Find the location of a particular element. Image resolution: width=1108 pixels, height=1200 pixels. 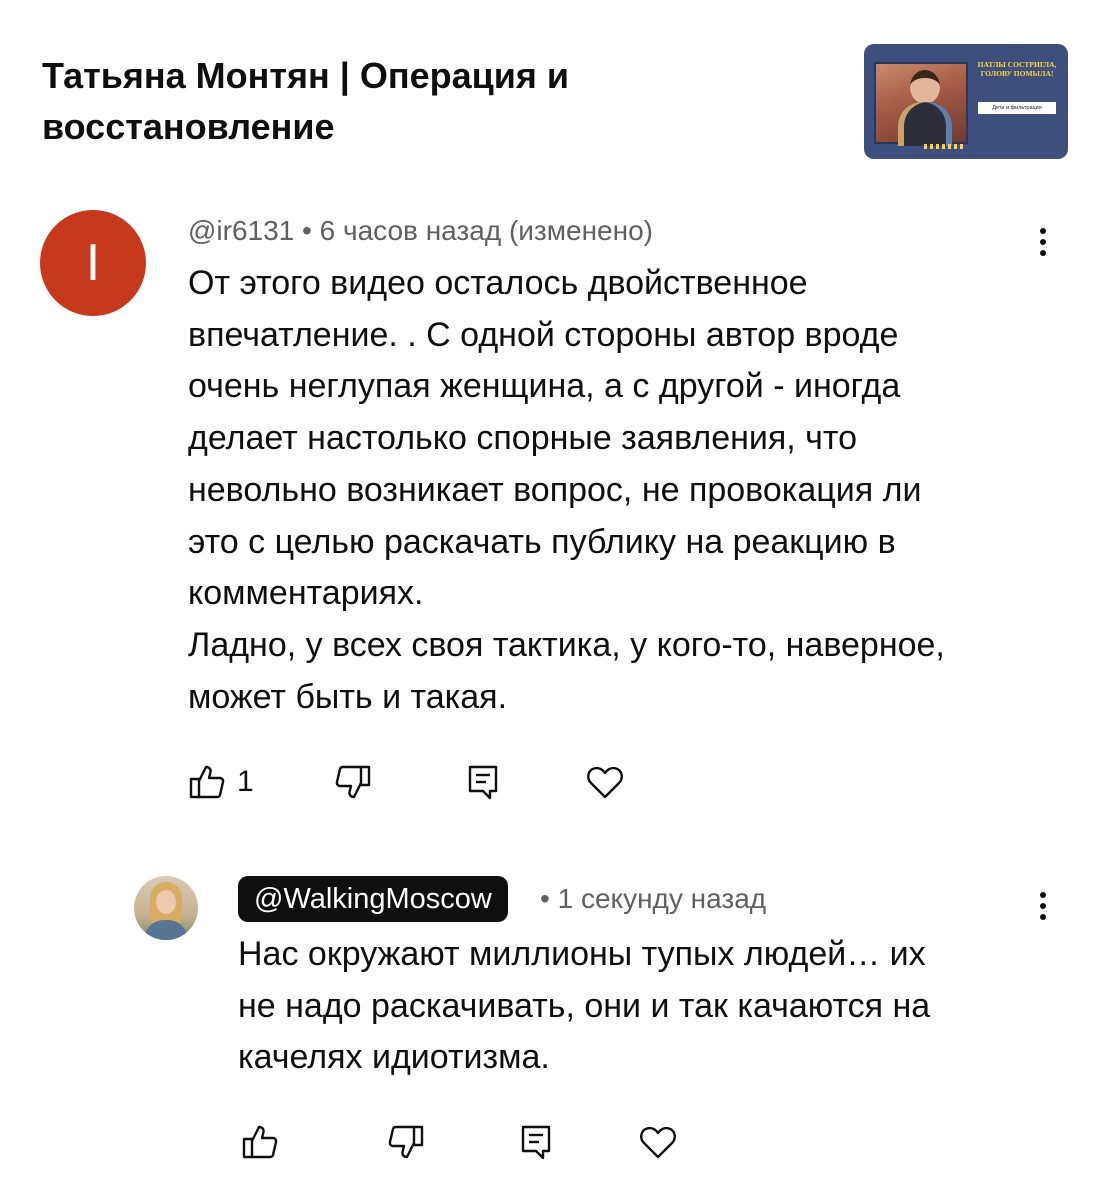

thumbnail-face is located at coordinates (925, 87).